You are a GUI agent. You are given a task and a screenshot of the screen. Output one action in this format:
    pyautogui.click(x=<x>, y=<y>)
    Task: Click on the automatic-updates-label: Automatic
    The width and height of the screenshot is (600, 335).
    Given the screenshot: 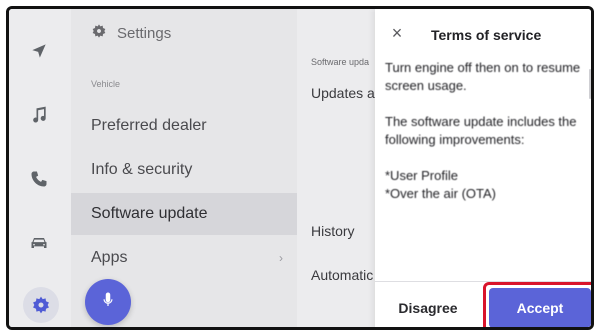 What is the action you would take?
    pyautogui.click(x=342, y=275)
    